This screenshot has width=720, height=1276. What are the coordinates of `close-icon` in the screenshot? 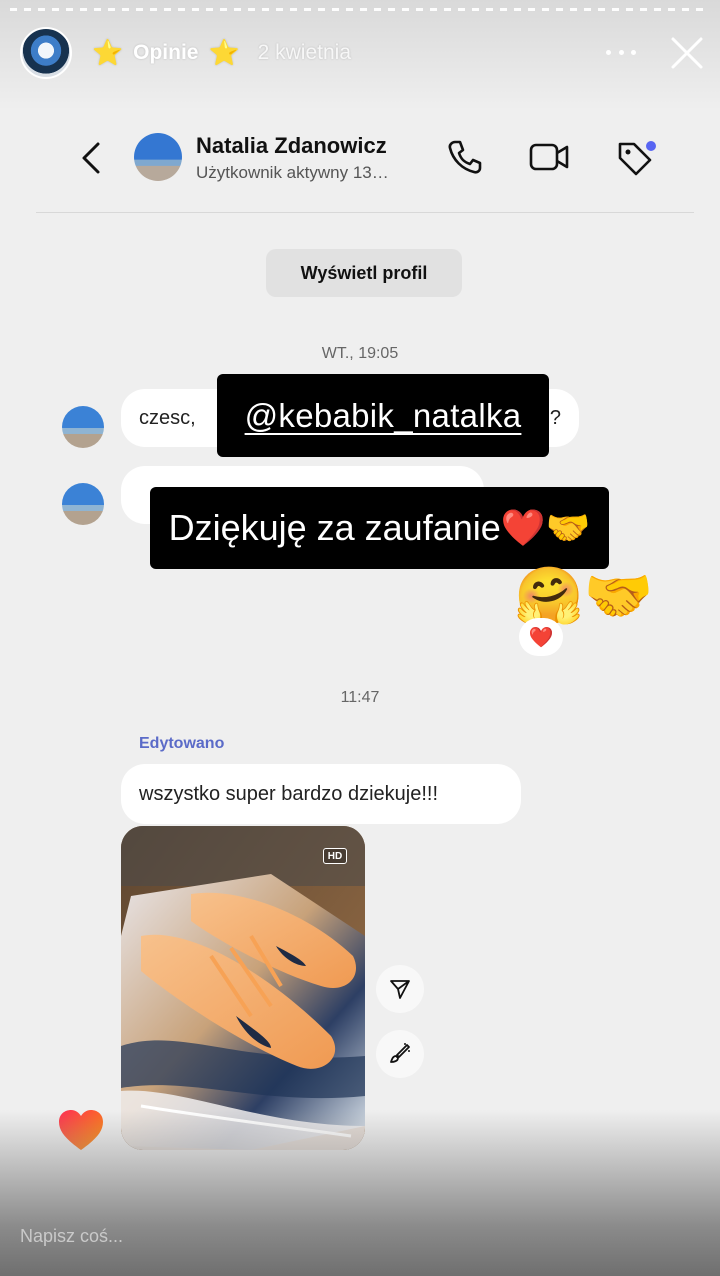 It's located at (687, 53).